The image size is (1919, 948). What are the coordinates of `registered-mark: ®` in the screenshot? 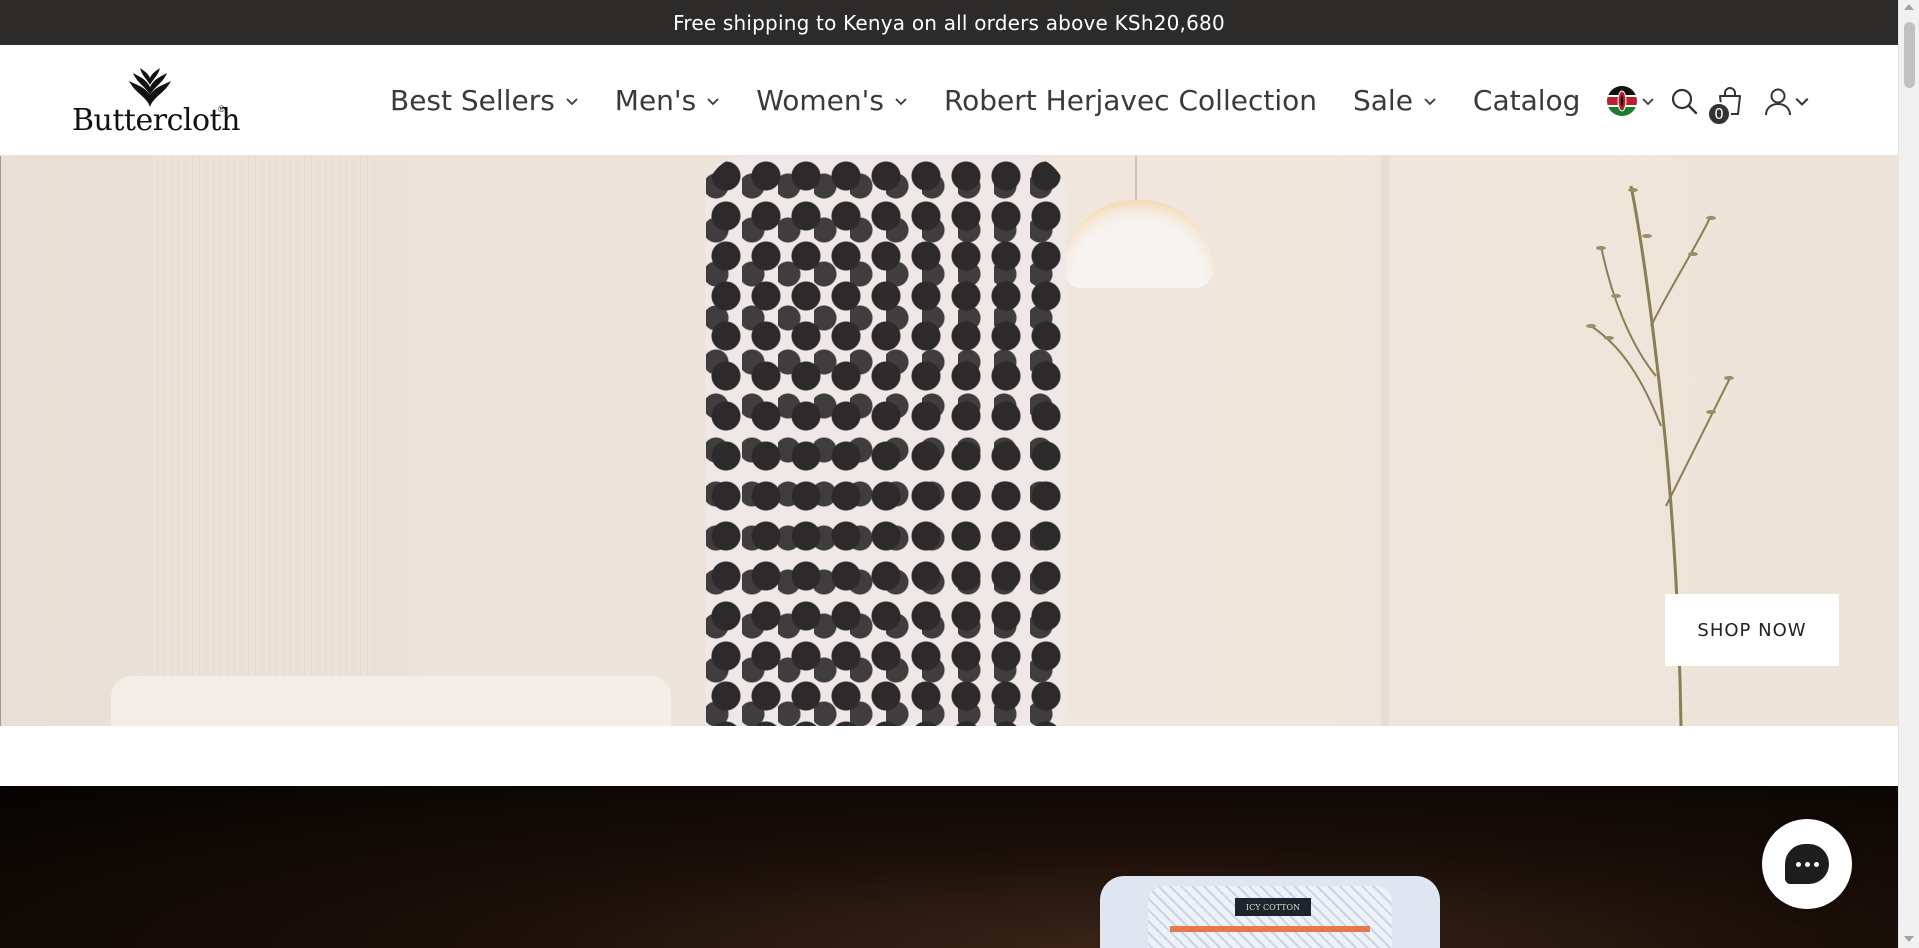 It's located at (221, 109).